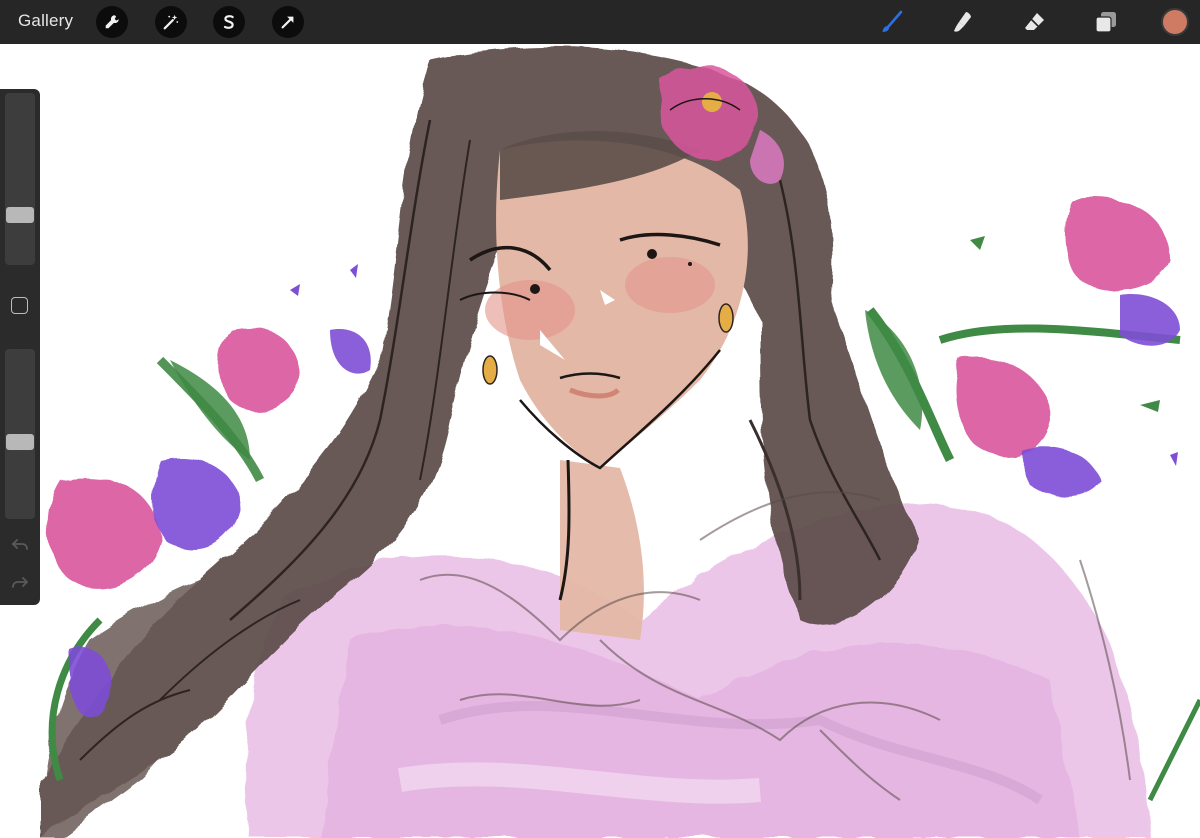 This screenshot has height=838, width=1200. I want to click on undo-button, so click(20, 545).